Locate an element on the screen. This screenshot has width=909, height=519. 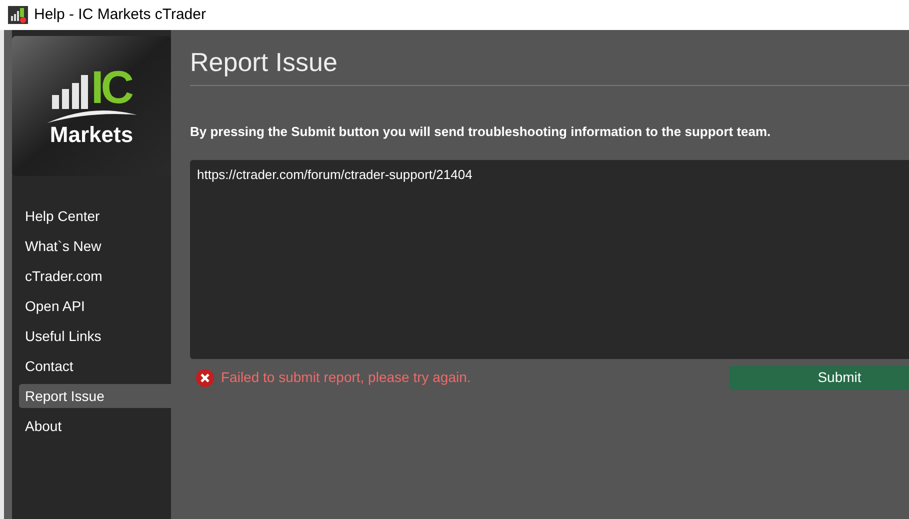
sidebar-item: Useful Links is located at coordinates (95, 336).